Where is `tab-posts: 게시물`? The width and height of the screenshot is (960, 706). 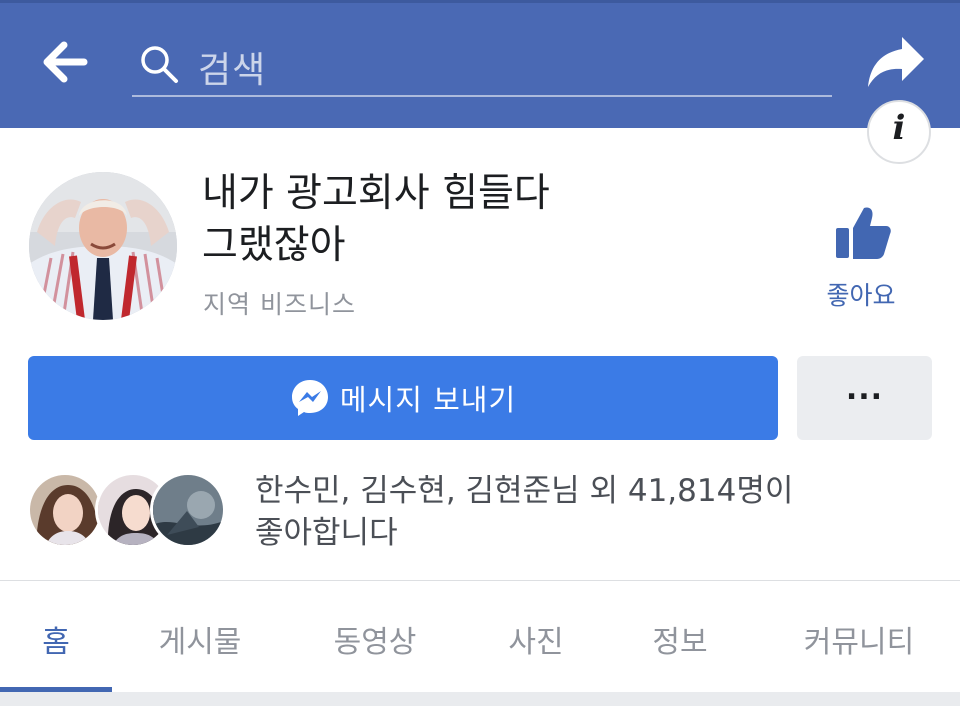
tab-posts: 게시물 is located at coordinates (200, 636).